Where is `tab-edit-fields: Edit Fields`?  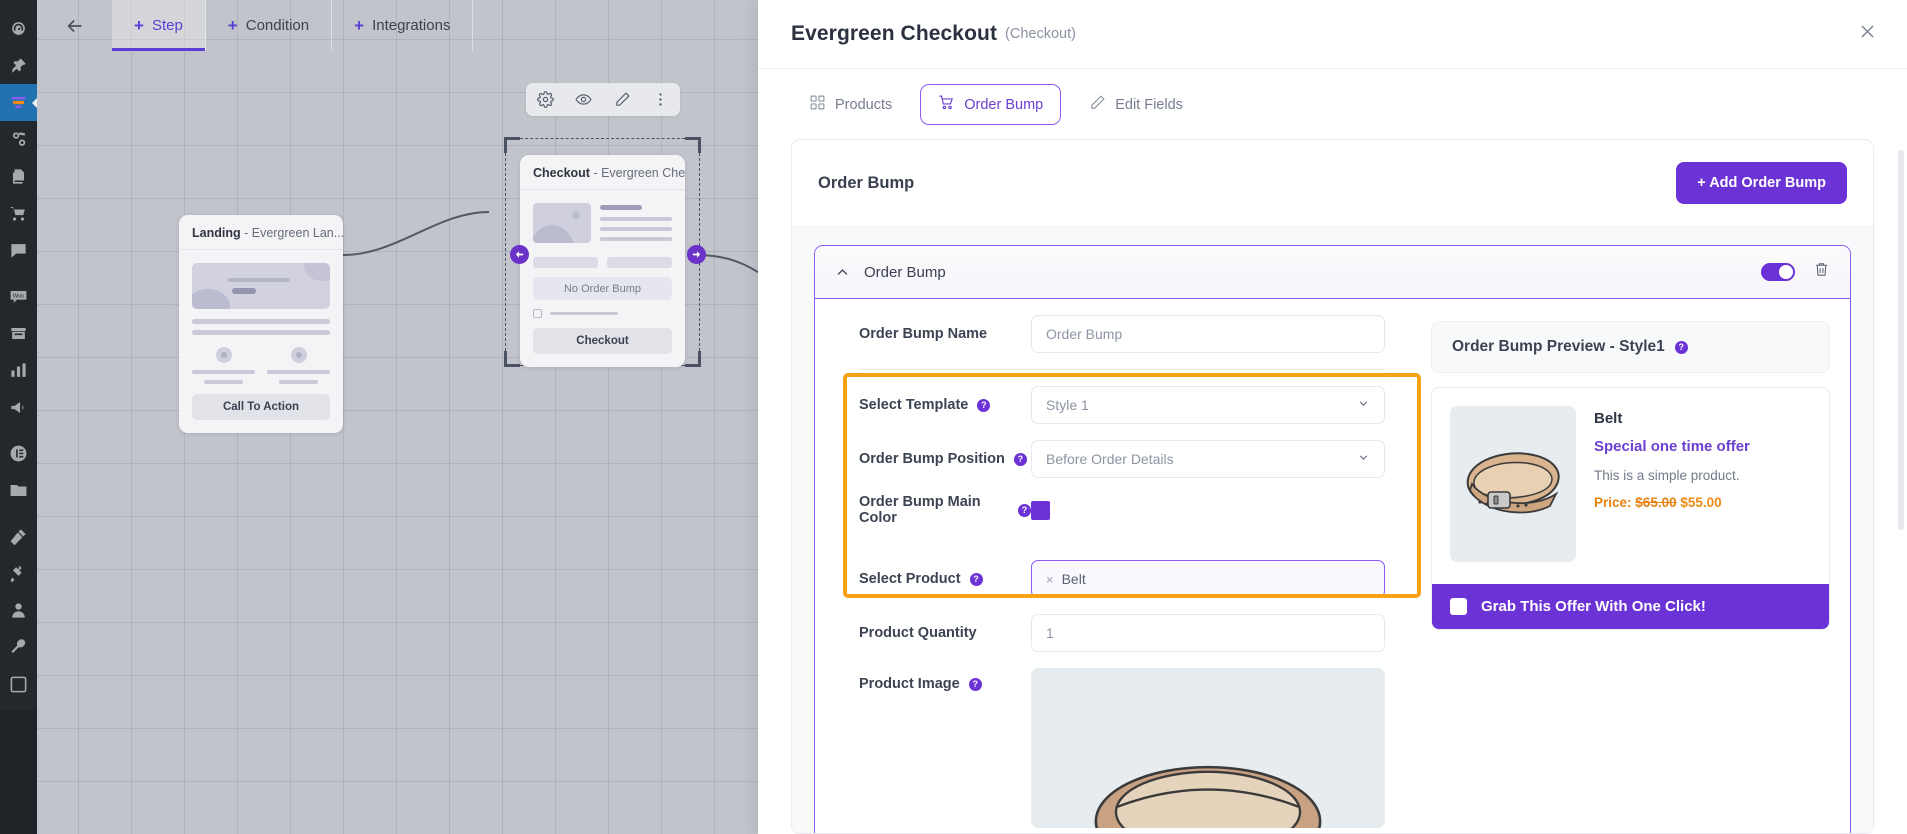
tab-edit-fields: Edit Fields is located at coordinates (1136, 104).